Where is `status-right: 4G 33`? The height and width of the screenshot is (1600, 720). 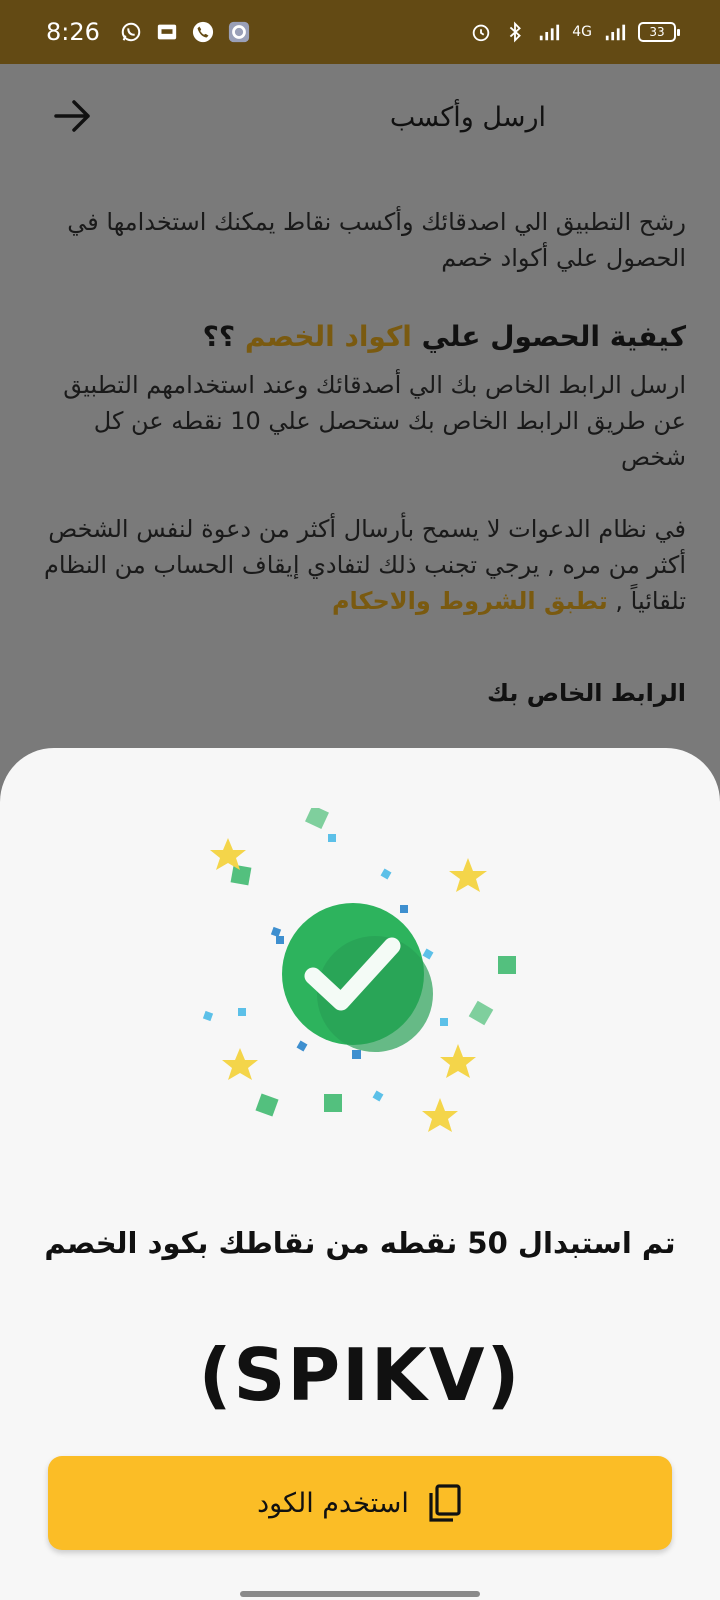 status-right: 4G 33 is located at coordinates (575, 32).